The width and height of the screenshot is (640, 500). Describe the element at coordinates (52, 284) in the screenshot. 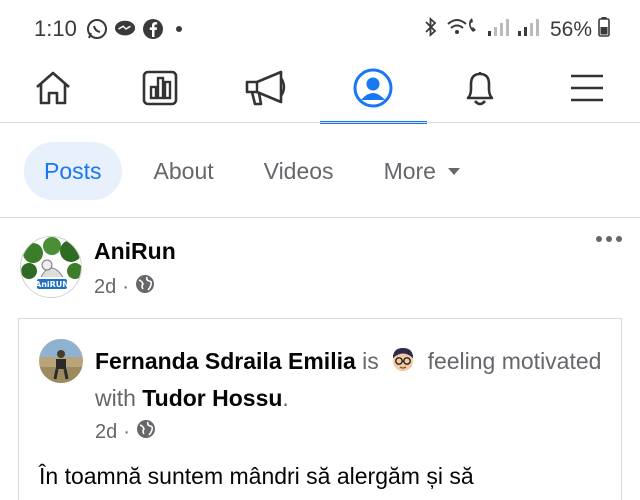

I see `avatar-logo-text: AniRUN` at that location.